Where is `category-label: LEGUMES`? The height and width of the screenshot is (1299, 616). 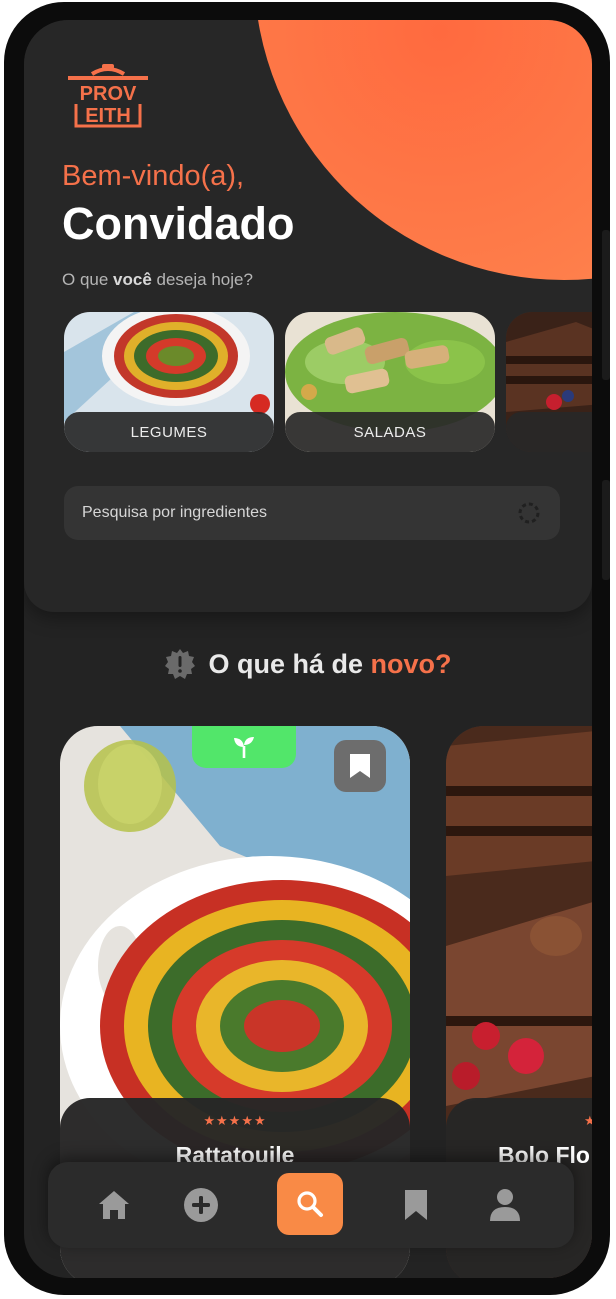 category-label: LEGUMES is located at coordinates (169, 432).